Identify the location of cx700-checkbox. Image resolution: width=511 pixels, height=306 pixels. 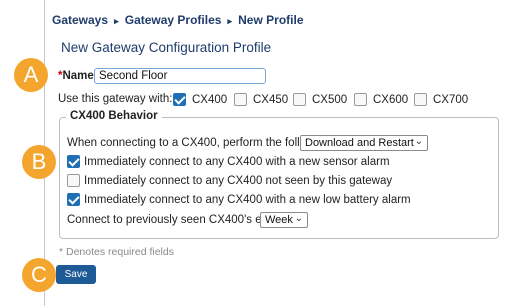
(420, 99).